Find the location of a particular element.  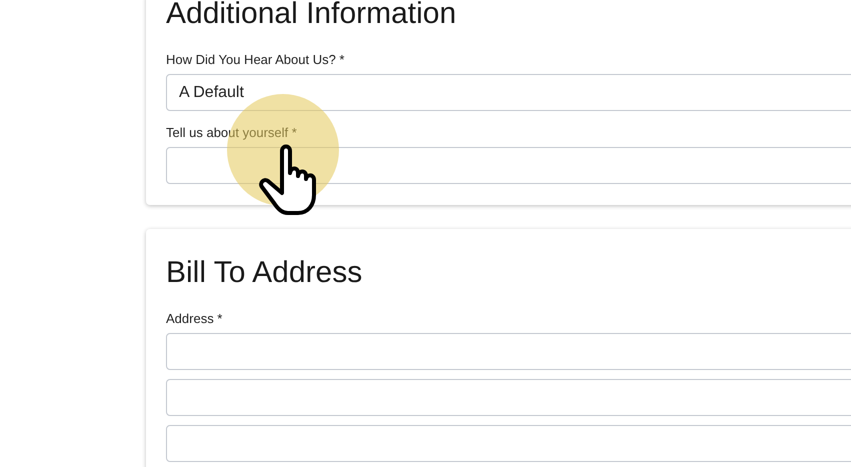

field-label: How Did You Hear About Us? * is located at coordinates (256, 60).